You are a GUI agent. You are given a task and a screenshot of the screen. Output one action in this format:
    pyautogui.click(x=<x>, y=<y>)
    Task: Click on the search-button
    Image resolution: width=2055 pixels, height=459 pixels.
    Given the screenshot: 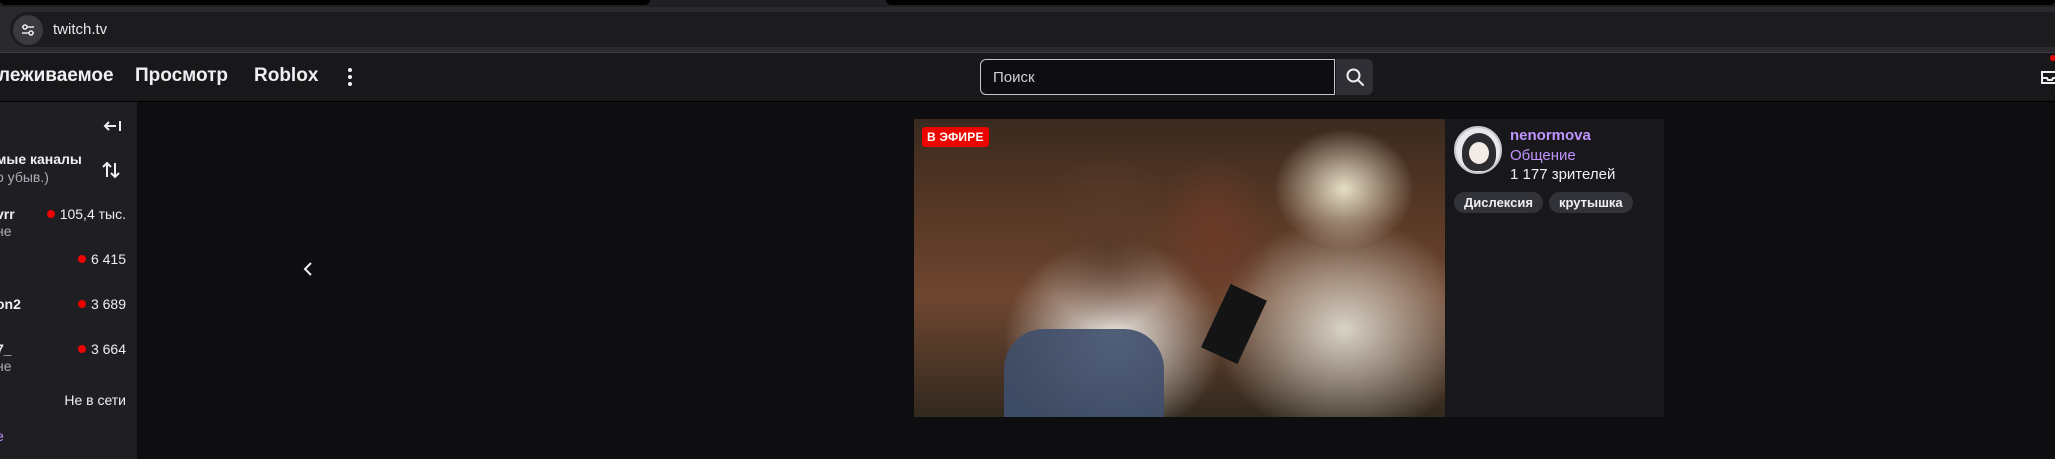 What is the action you would take?
    pyautogui.click(x=1354, y=77)
    